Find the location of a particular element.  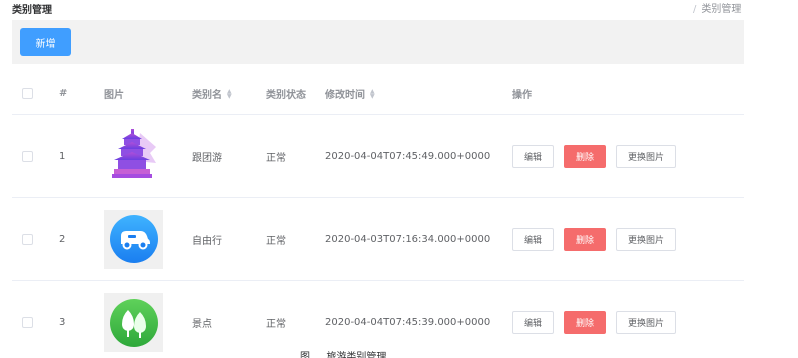

select-all-checkbox is located at coordinates (27, 93).